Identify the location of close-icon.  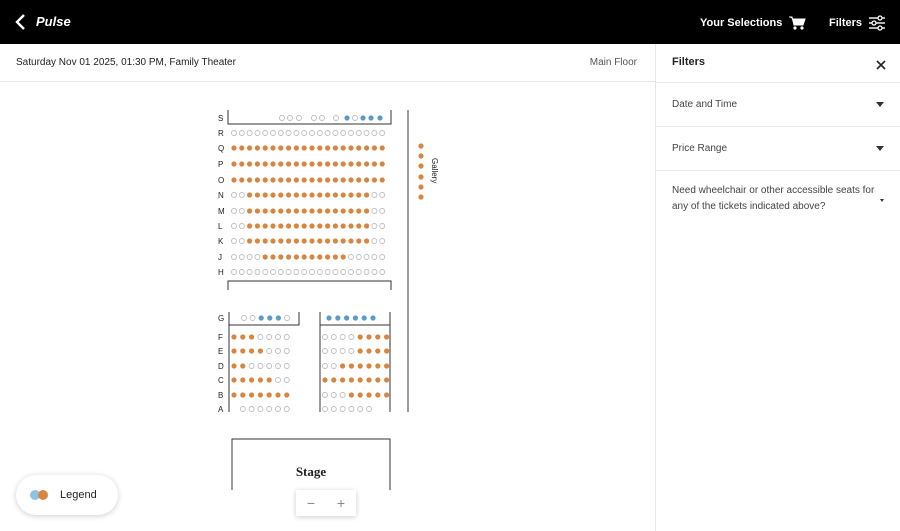
(881, 65).